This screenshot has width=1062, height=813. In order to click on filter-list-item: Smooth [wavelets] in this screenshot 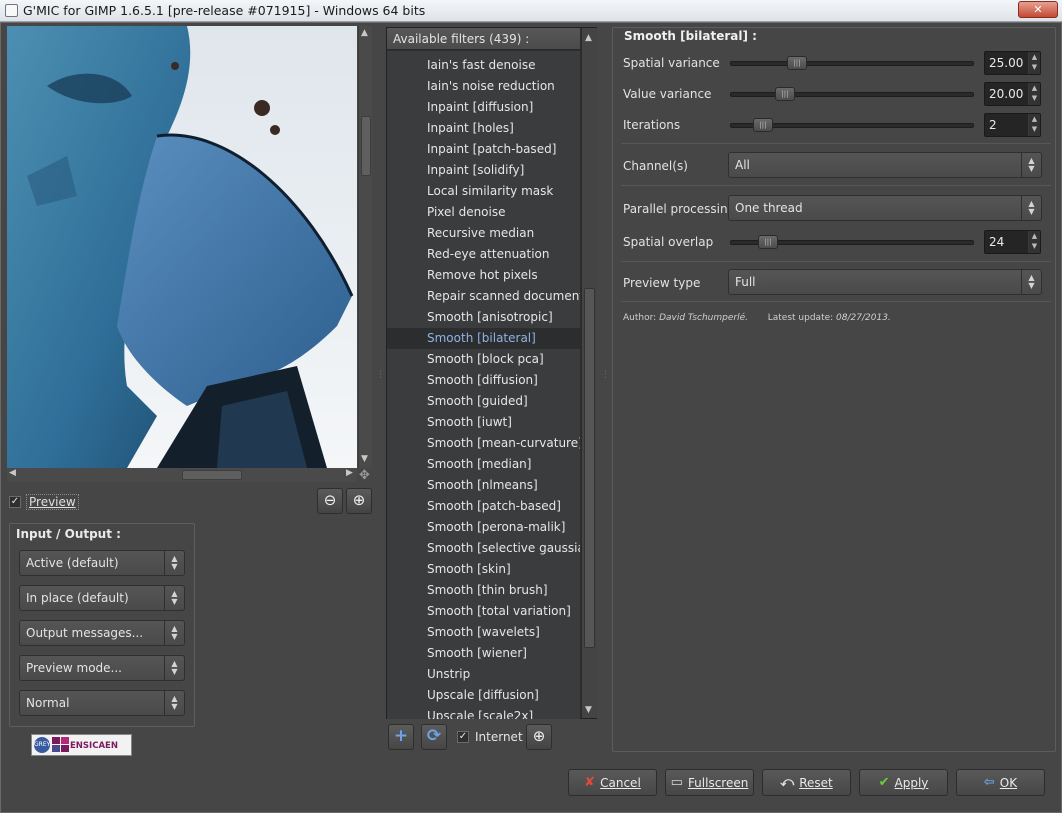, I will do `click(483, 632)`.